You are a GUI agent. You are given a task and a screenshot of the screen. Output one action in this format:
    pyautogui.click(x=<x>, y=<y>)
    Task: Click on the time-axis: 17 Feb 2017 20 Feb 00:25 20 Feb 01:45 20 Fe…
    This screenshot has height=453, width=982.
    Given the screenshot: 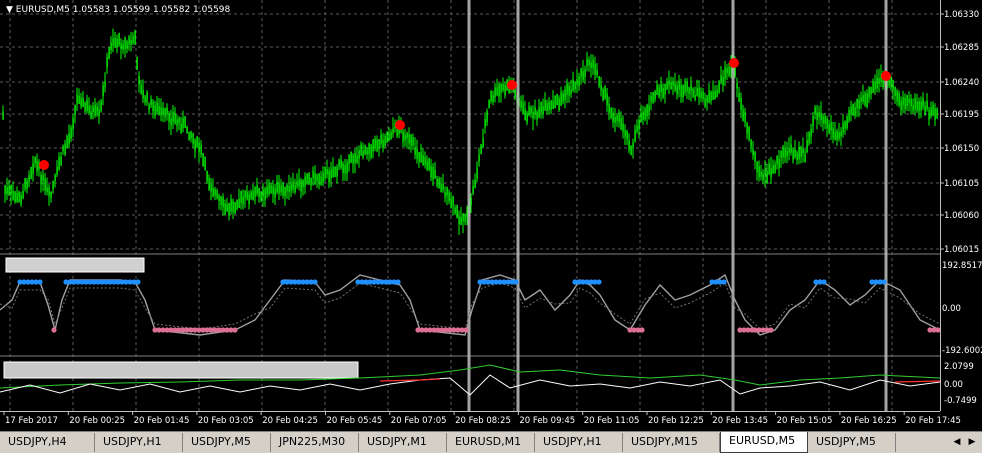 What is the action you would take?
    pyautogui.click(x=491, y=421)
    